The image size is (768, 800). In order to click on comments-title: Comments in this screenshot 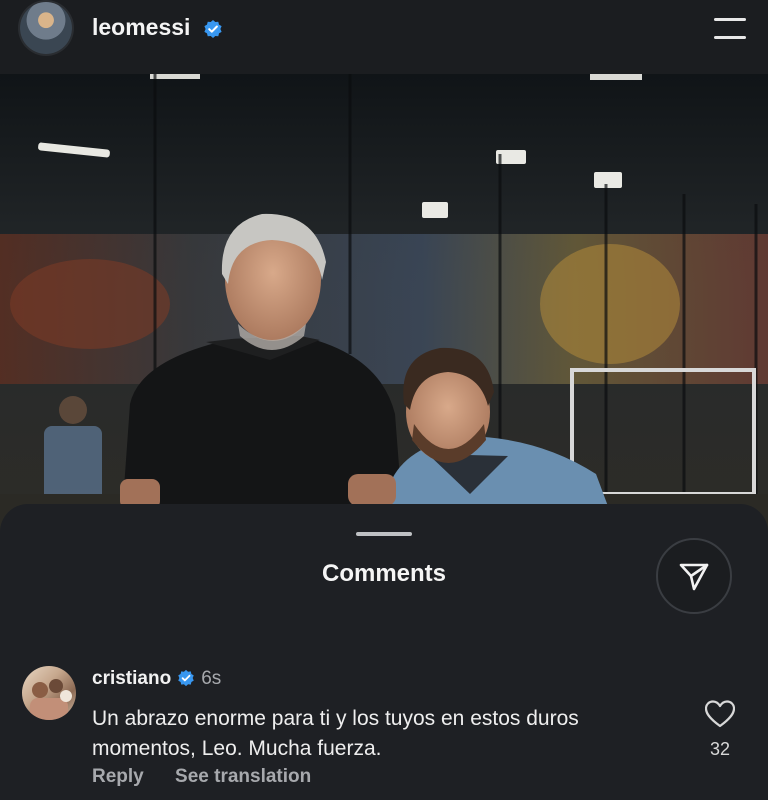, I will do `click(384, 573)`.